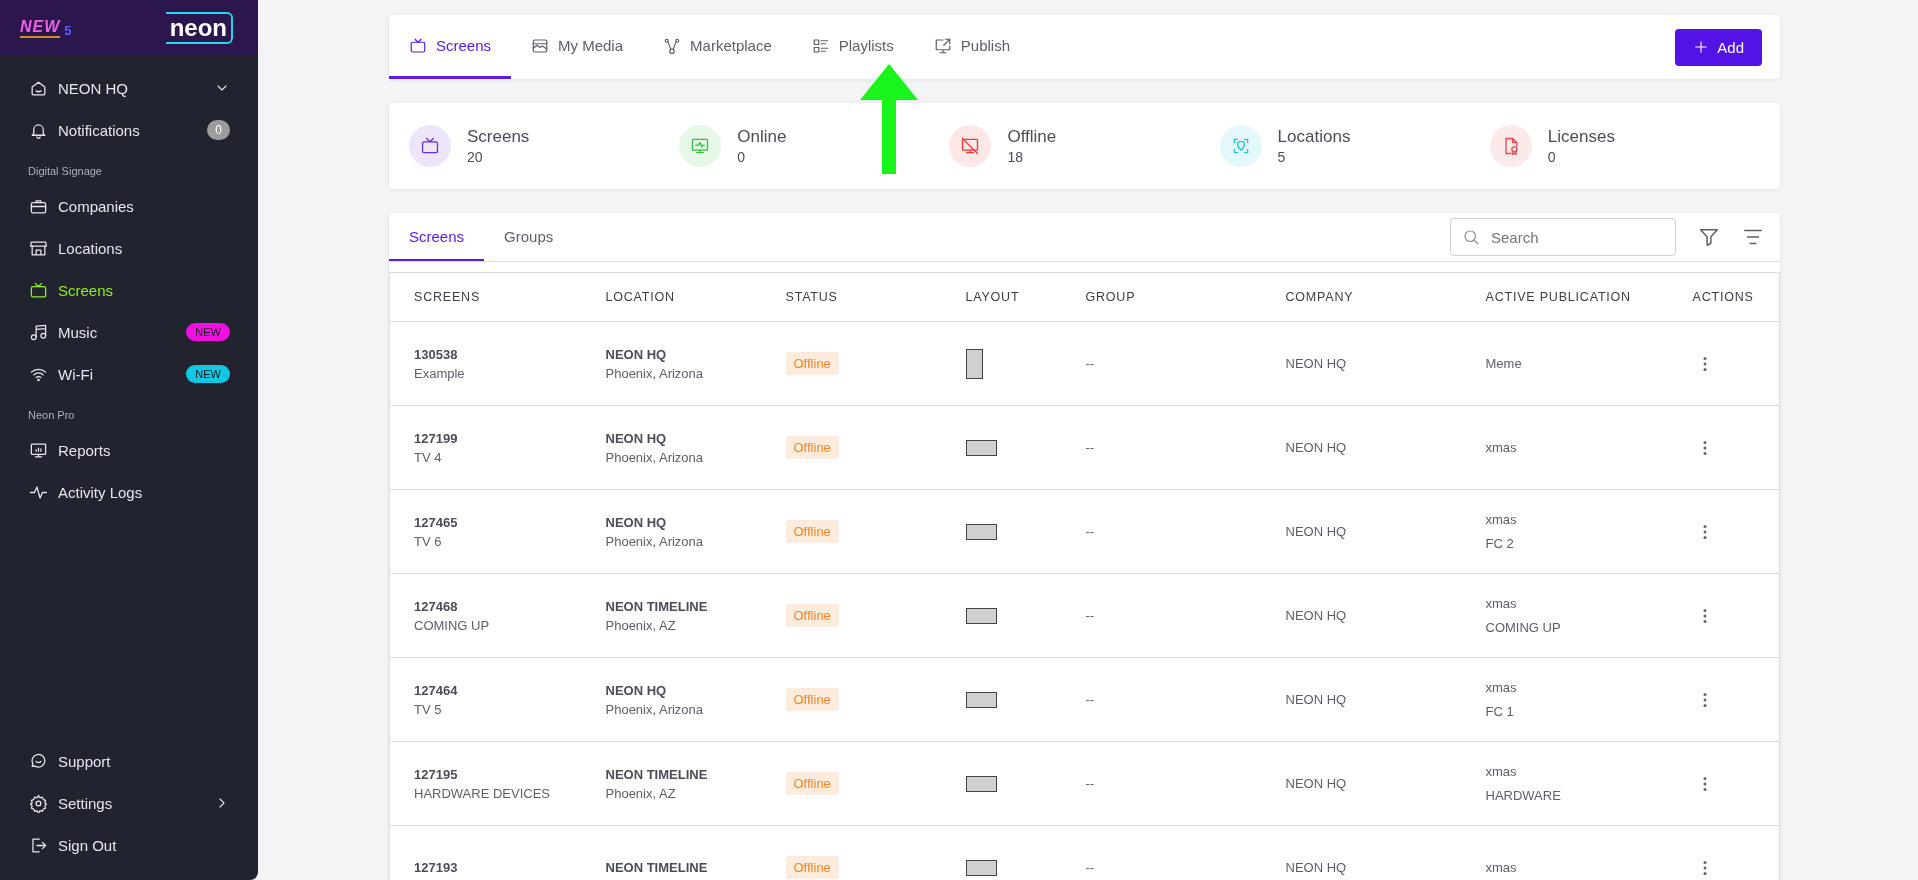  Describe the element at coordinates (68, 30) in the screenshot. I see `banner-number: 5` at that location.